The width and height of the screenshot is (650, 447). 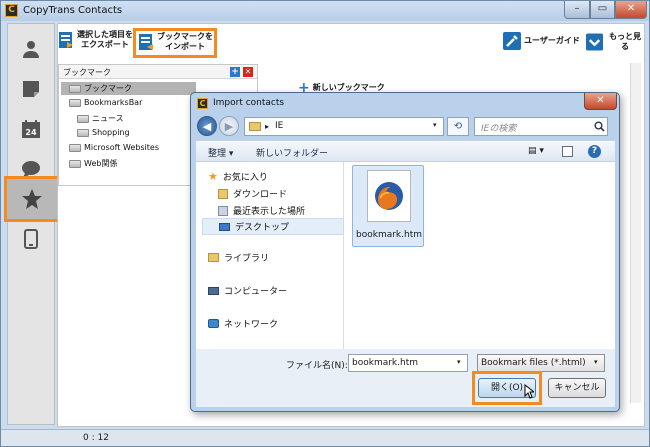 What do you see at coordinates (251, 325) in the screenshot?
I see `nav-network-label: ネットワーク` at bounding box center [251, 325].